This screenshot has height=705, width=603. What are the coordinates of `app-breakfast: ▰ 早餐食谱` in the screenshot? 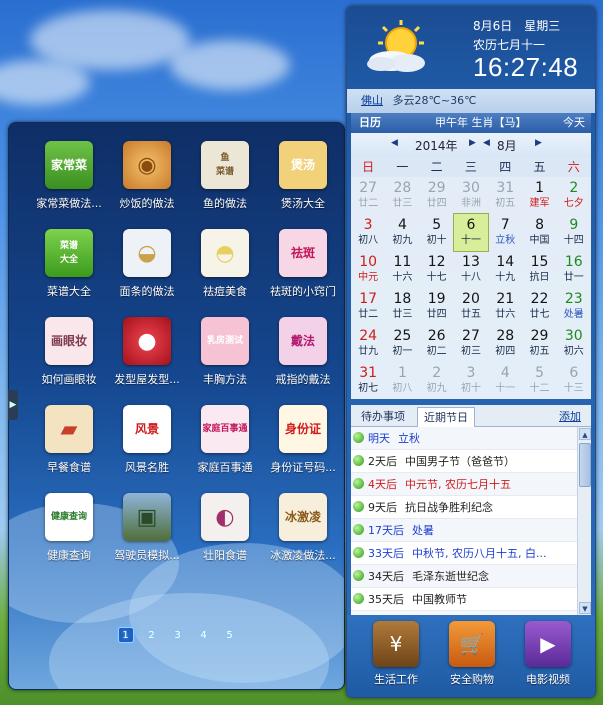 It's located at (69, 445).